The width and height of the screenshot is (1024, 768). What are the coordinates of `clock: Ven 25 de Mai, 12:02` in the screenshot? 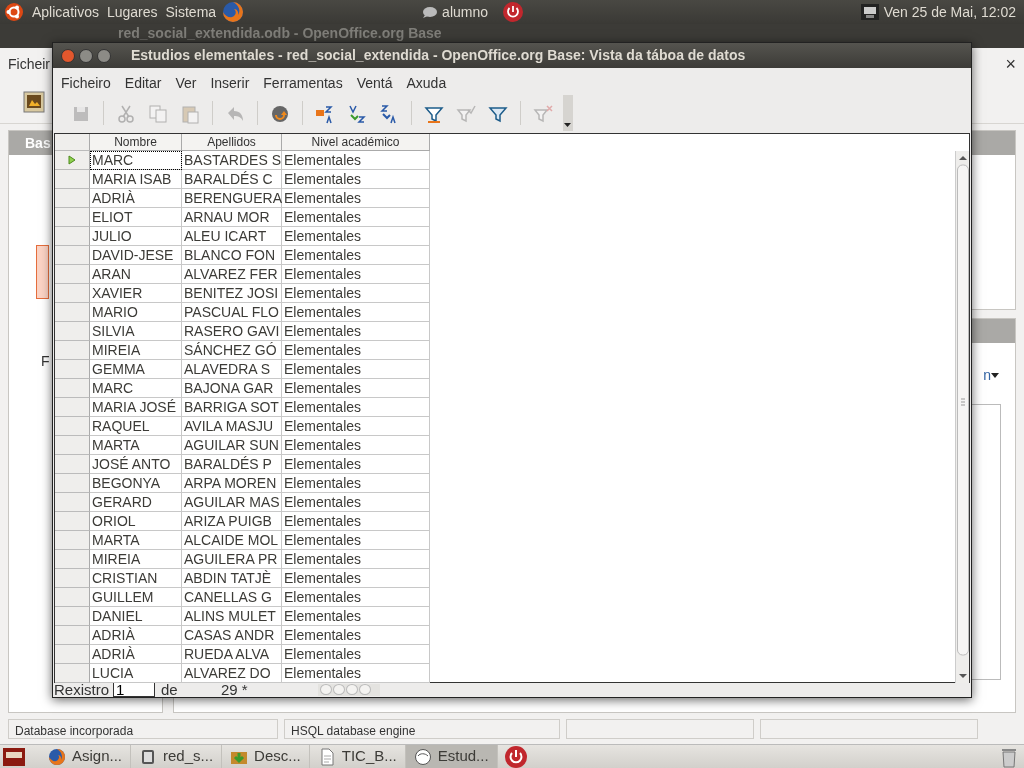 It's located at (951, 12).